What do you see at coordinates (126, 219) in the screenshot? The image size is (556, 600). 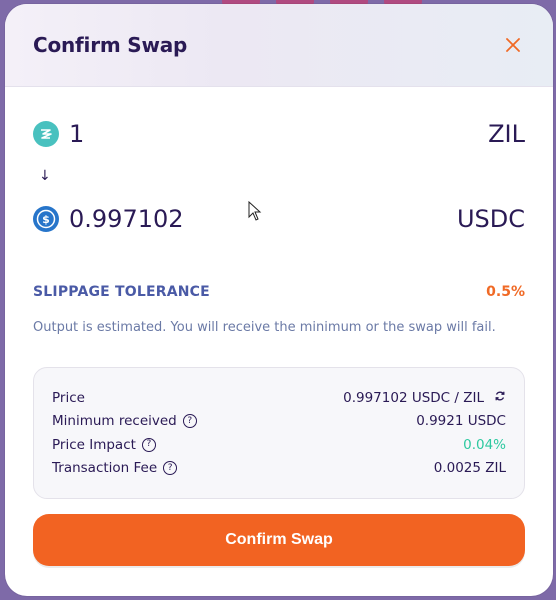 I see `to-amount: 0.997102` at bounding box center [126, 219].